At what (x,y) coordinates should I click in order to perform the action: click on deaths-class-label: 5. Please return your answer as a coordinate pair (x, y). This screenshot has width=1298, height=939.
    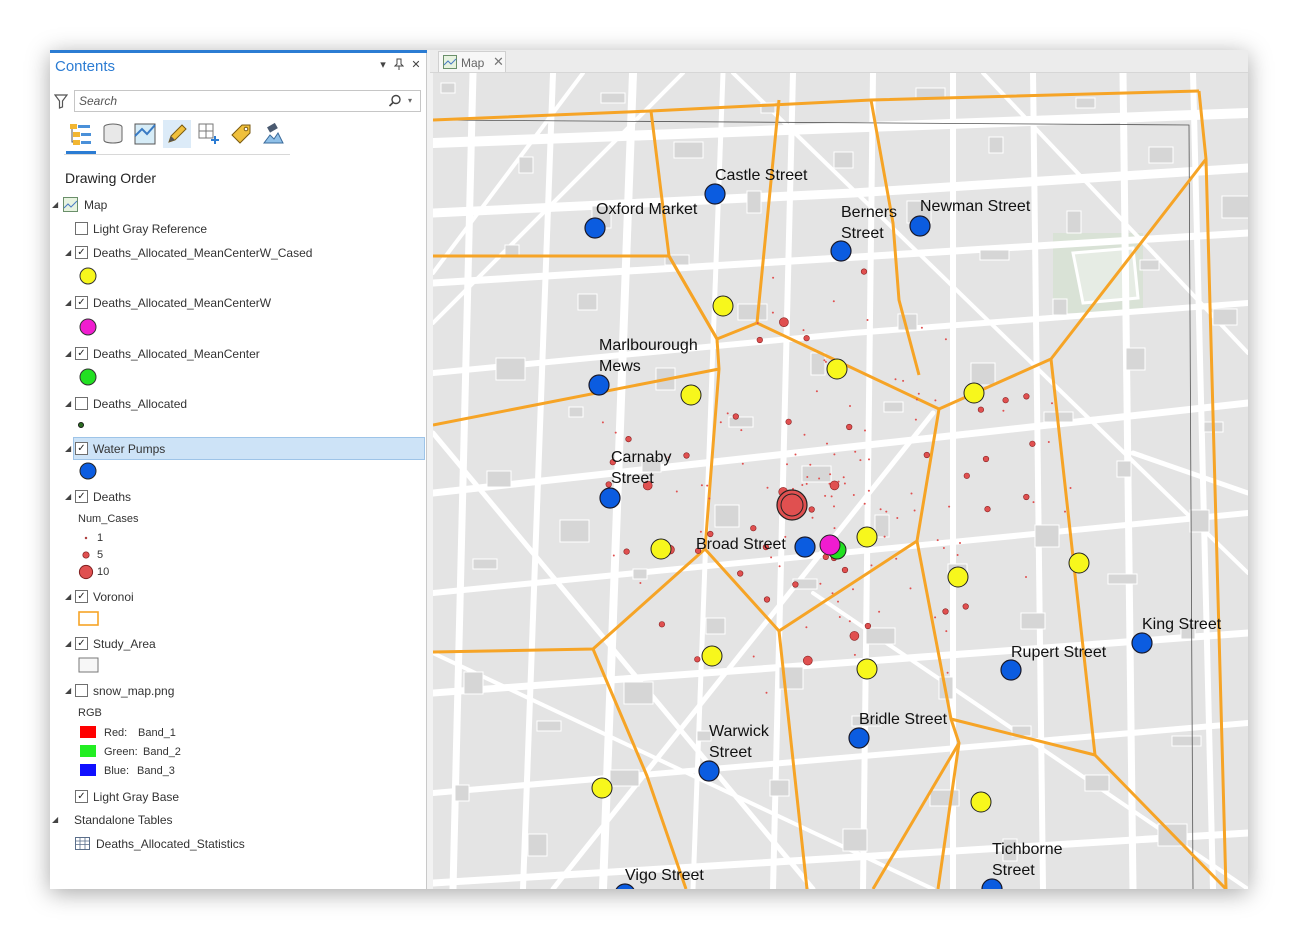
    Looking at the image, I should click on (100, 555).